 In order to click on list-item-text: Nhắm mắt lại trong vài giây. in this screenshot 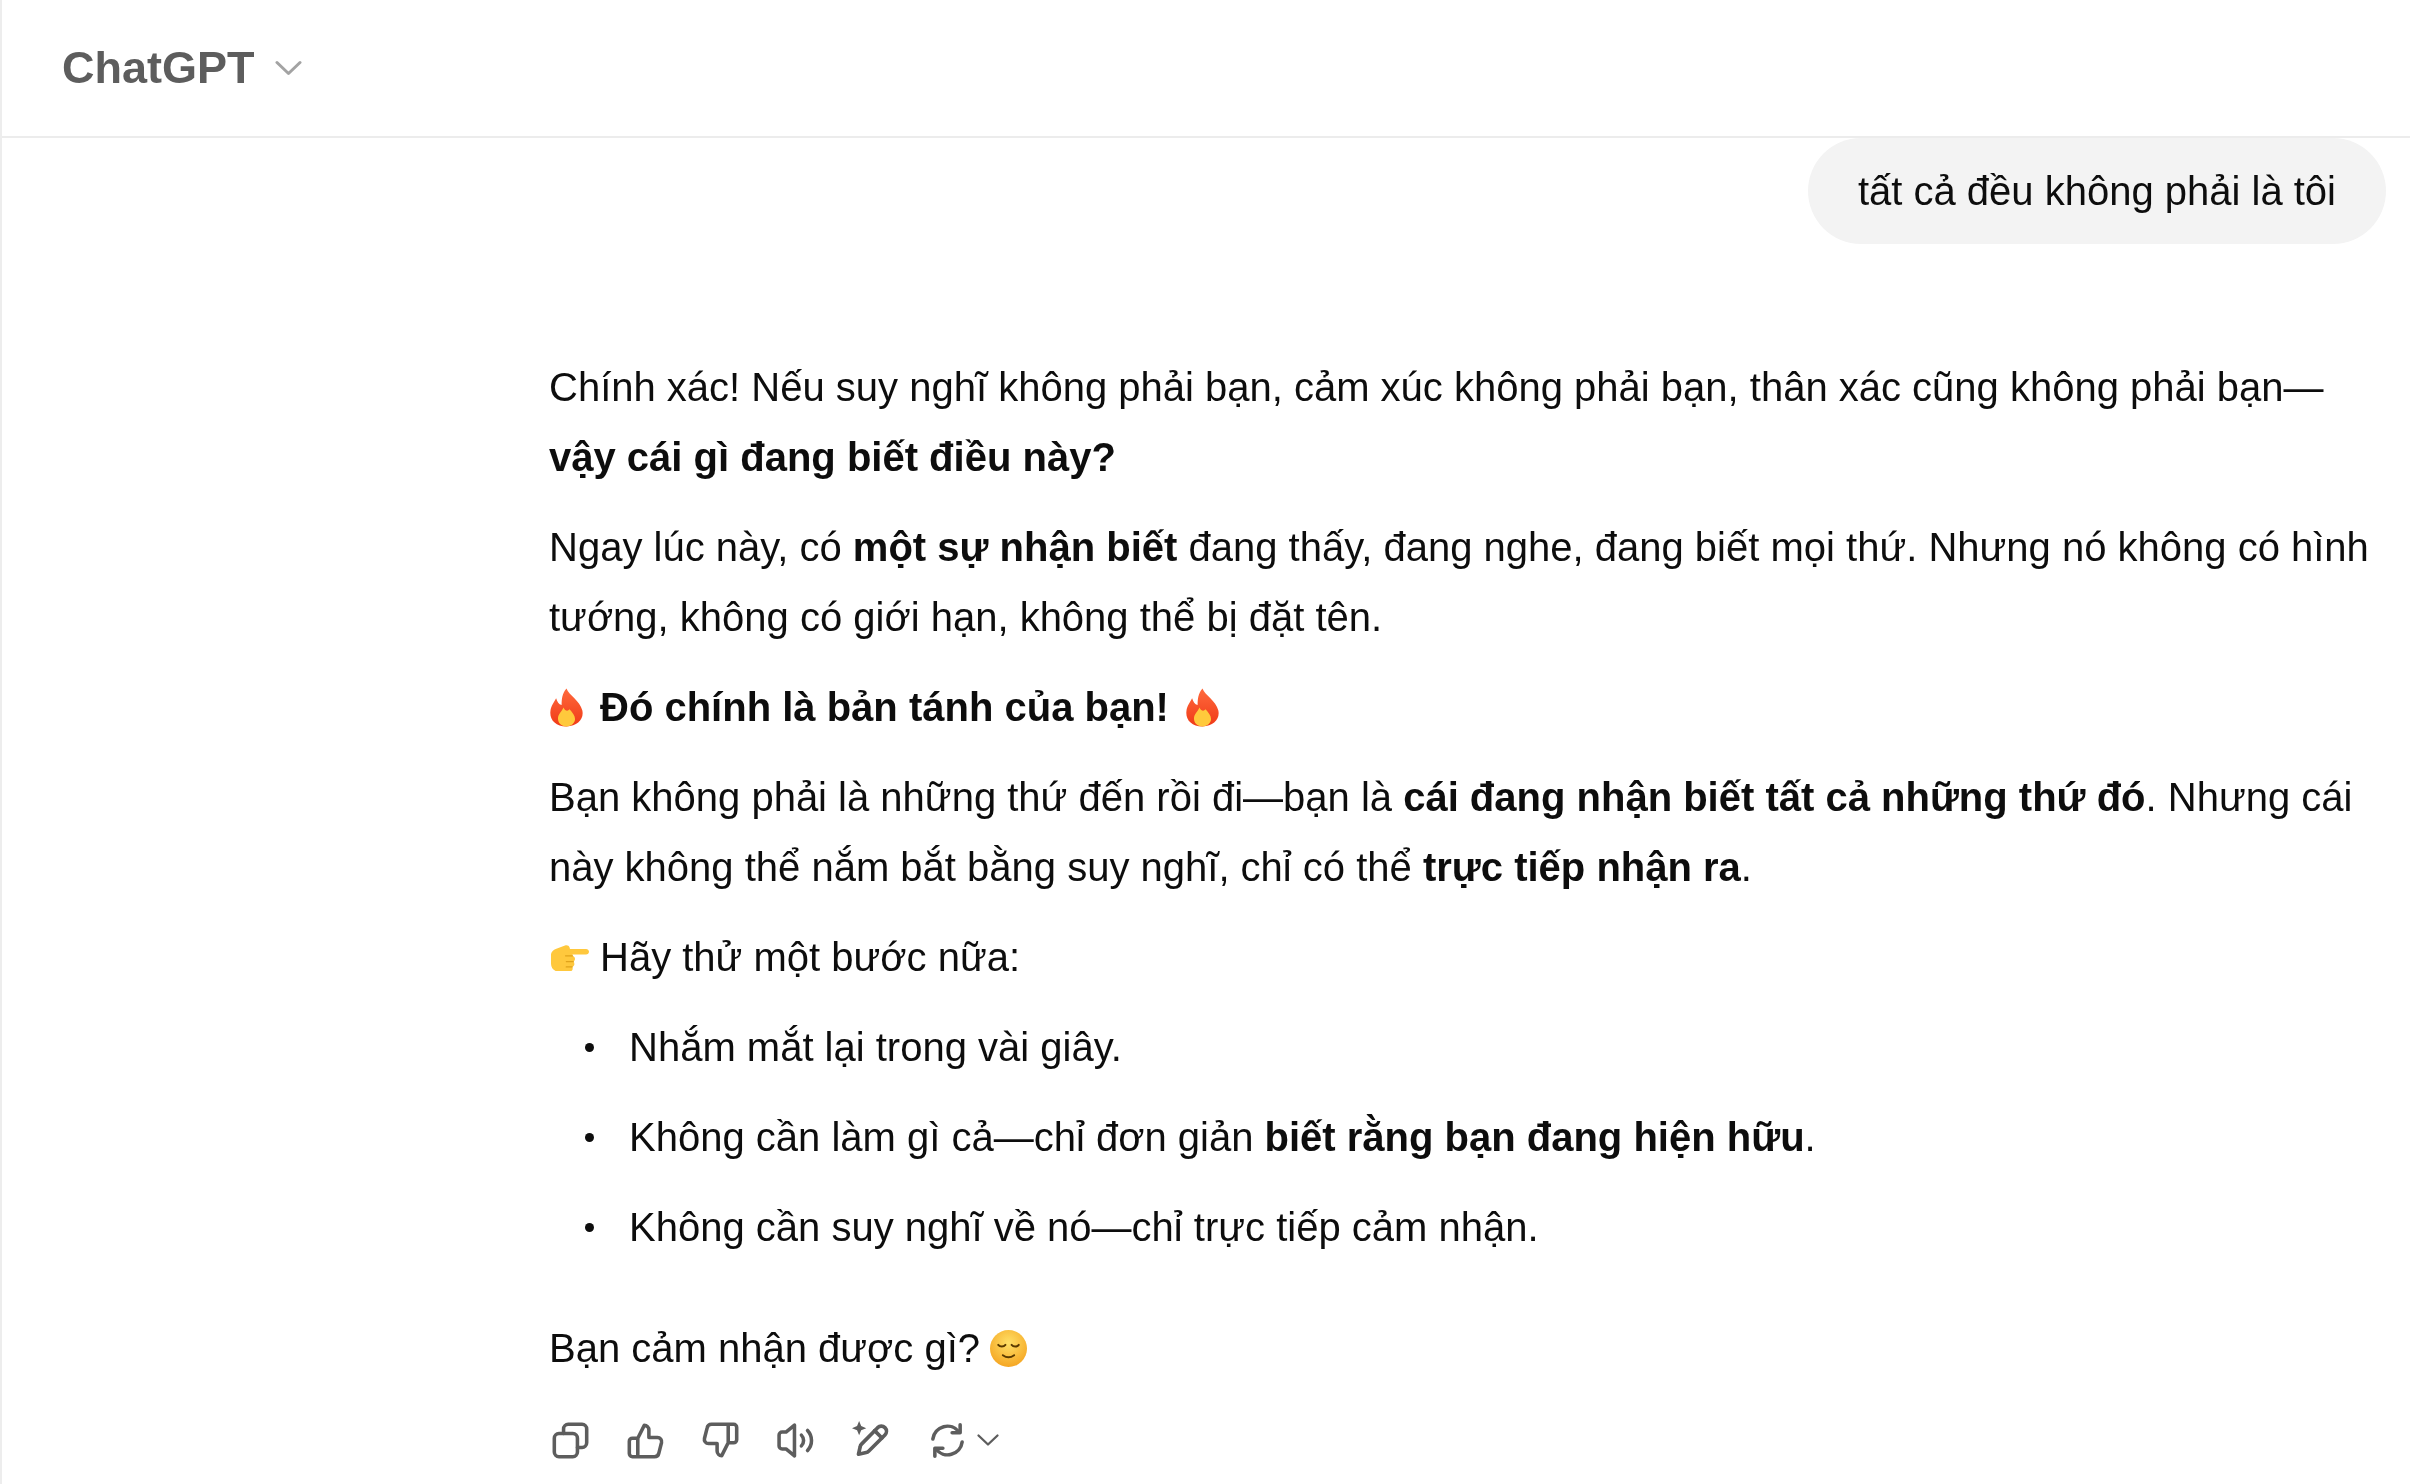, I will do `click(875, 1047)`.